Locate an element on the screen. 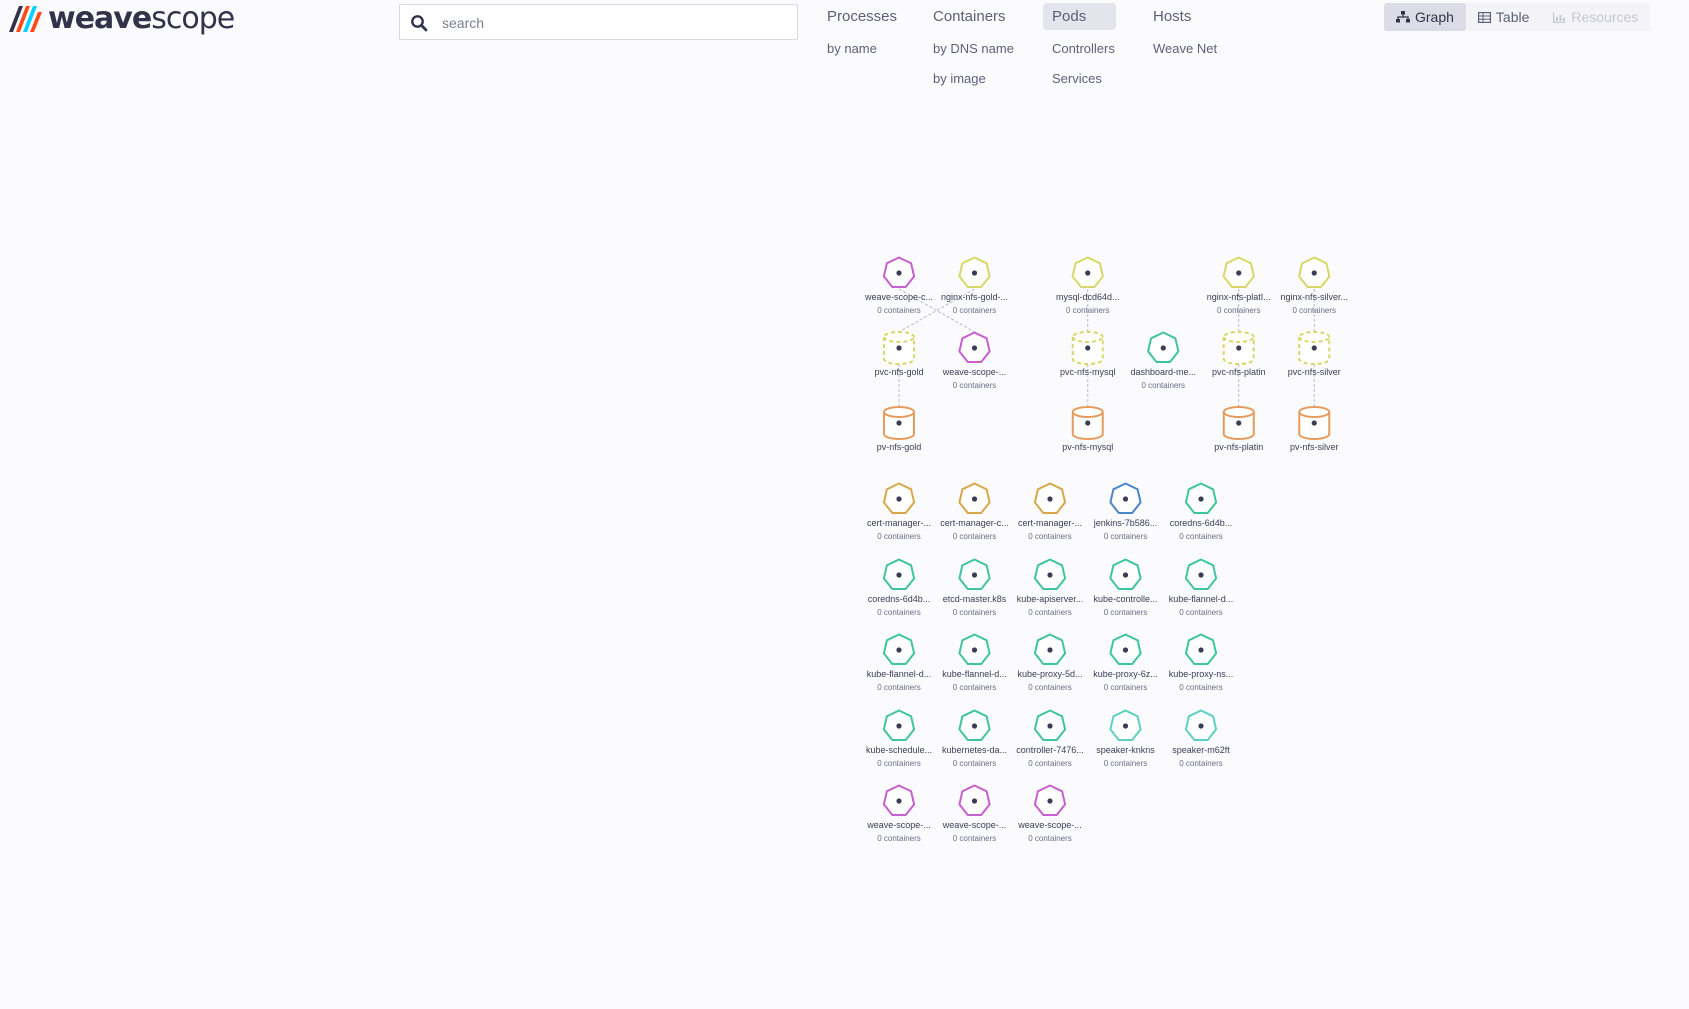 This screenshot has height=1009, width=1689. graph-node: kubernetes-da... 0 containers is located at coordinates (974, 739).